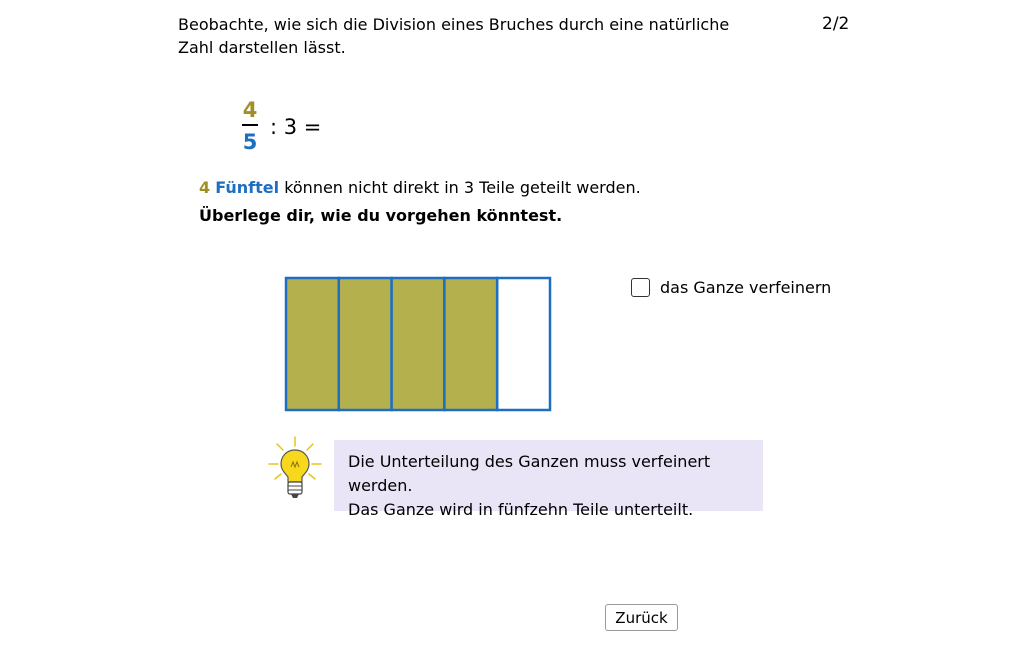 The image size is (1032, 645). What do you see at coordinates (250, 110) in the screenshot?
I see `fraction-numerator: 4` at bounding box center [250, 110].